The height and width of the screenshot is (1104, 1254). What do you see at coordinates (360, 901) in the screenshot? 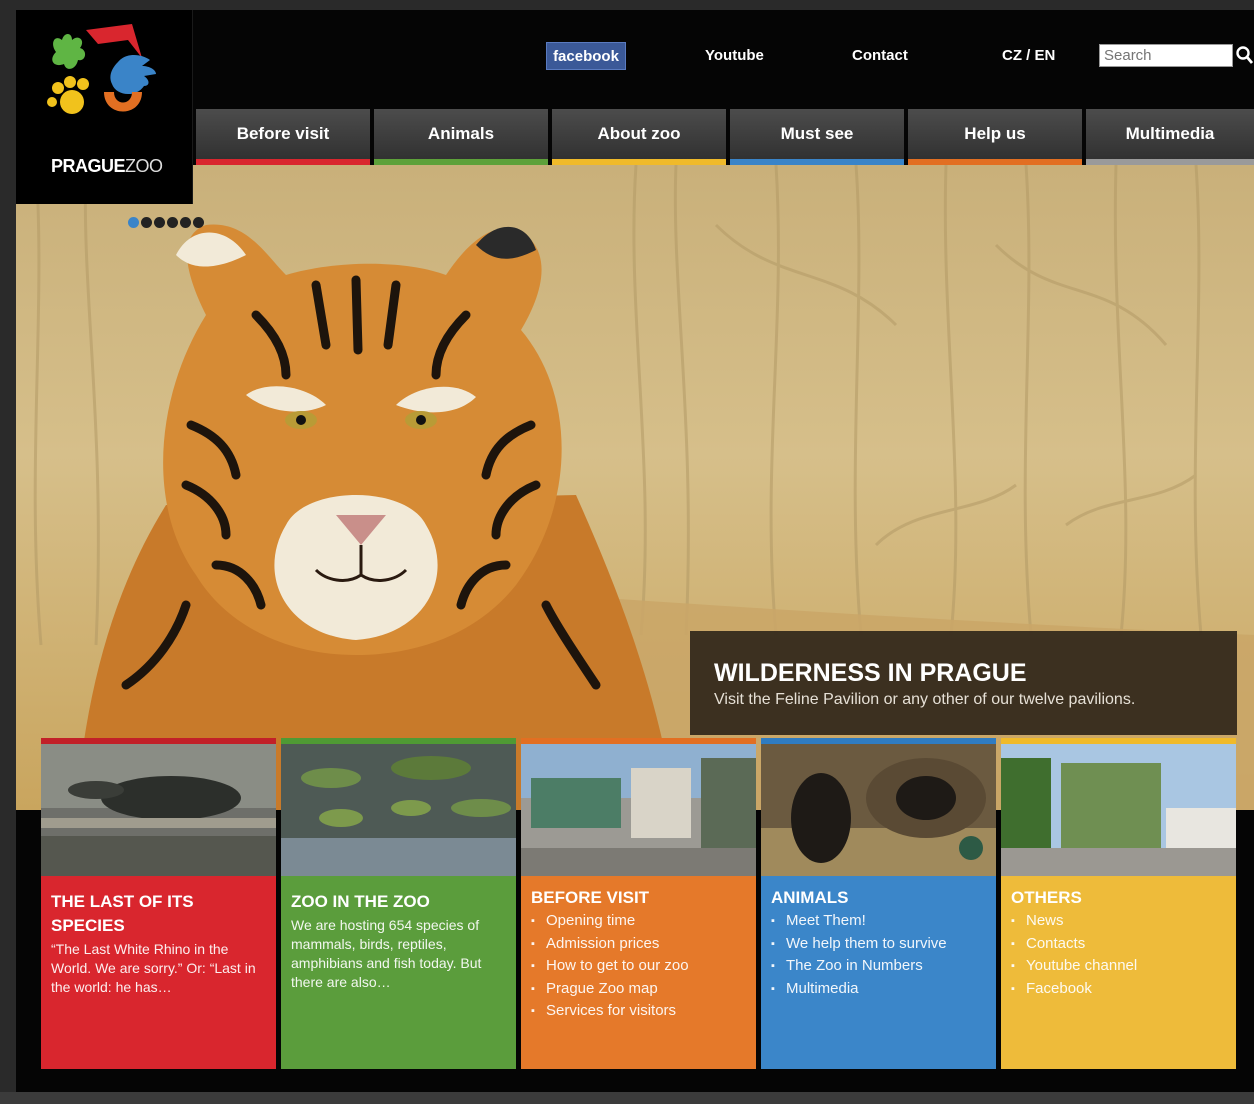
I see `card-title: ZOO IN THE ZOO` at bounding box center [360, 901].